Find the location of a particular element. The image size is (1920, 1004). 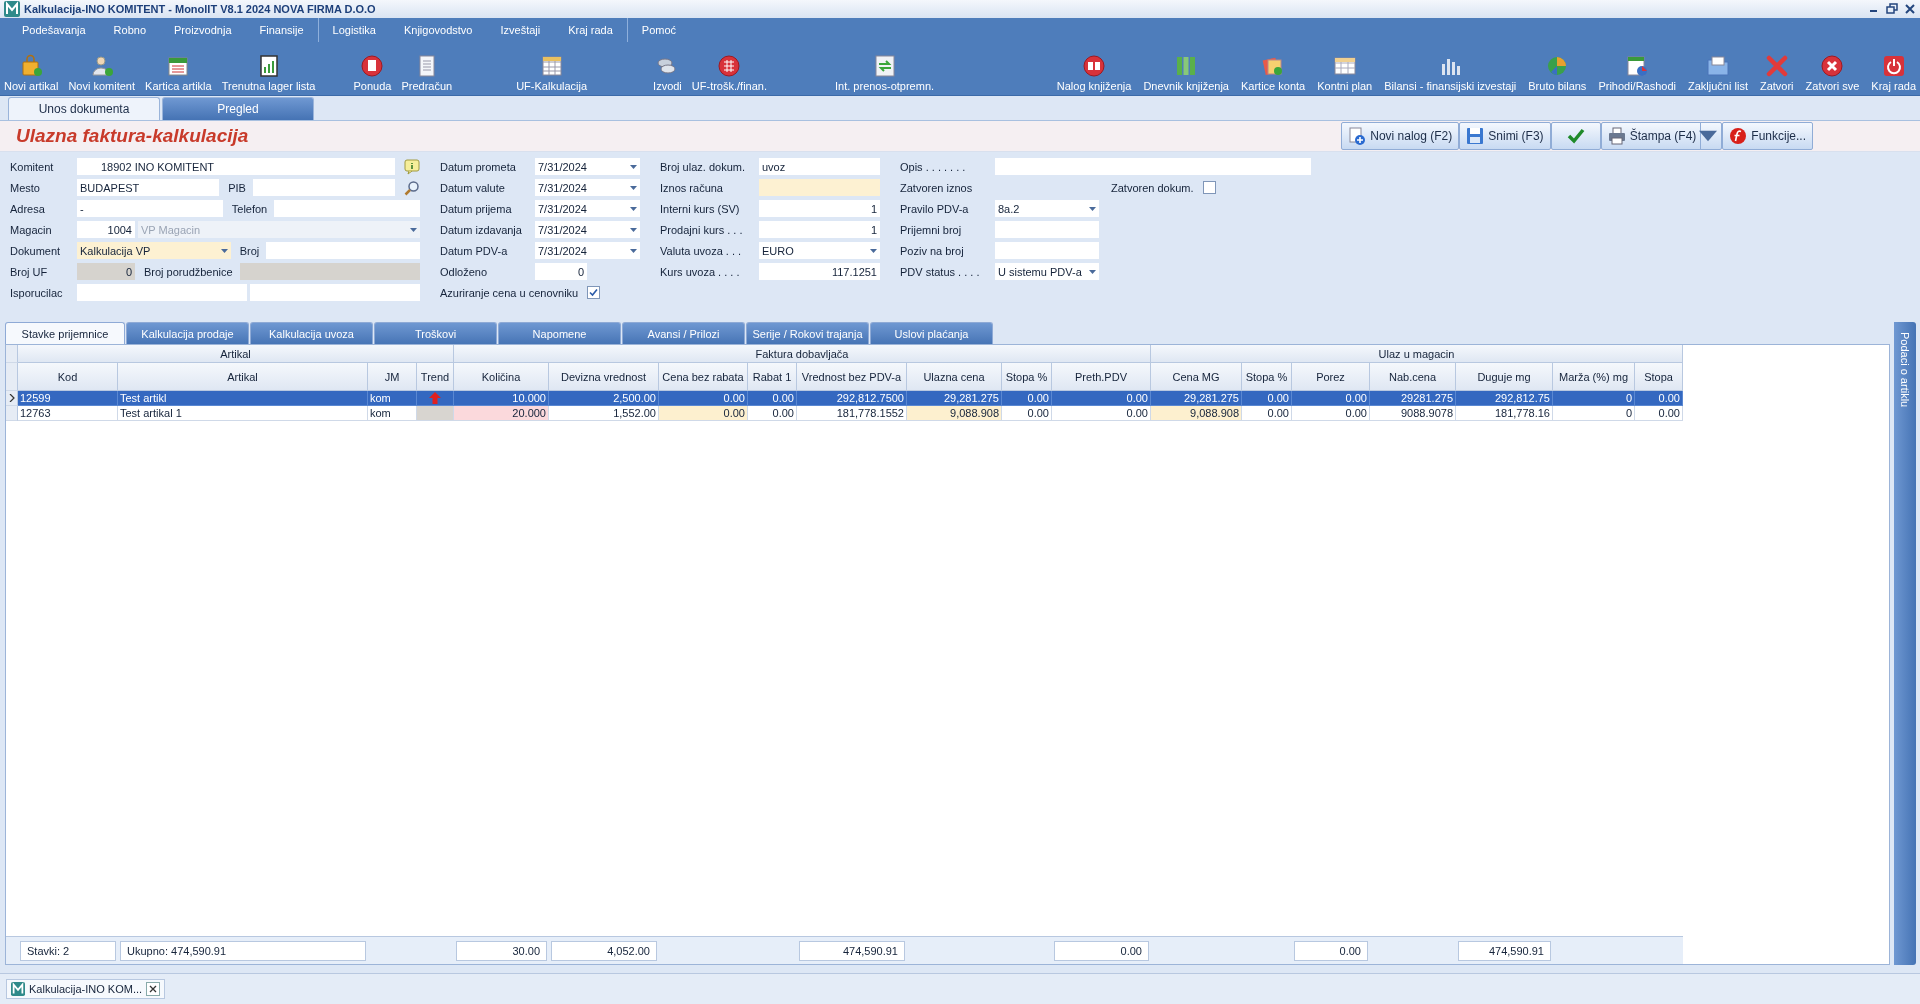

column-header: Marža (%) mg is located at coordinates (1594, 377).